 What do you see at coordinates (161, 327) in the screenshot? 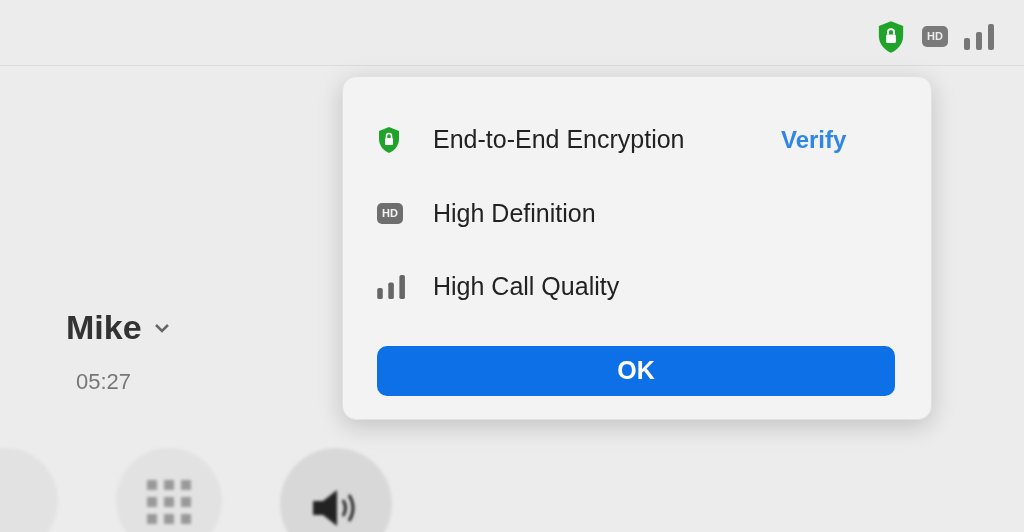
I see `chevron-icon` at bounding box center [161, 327].